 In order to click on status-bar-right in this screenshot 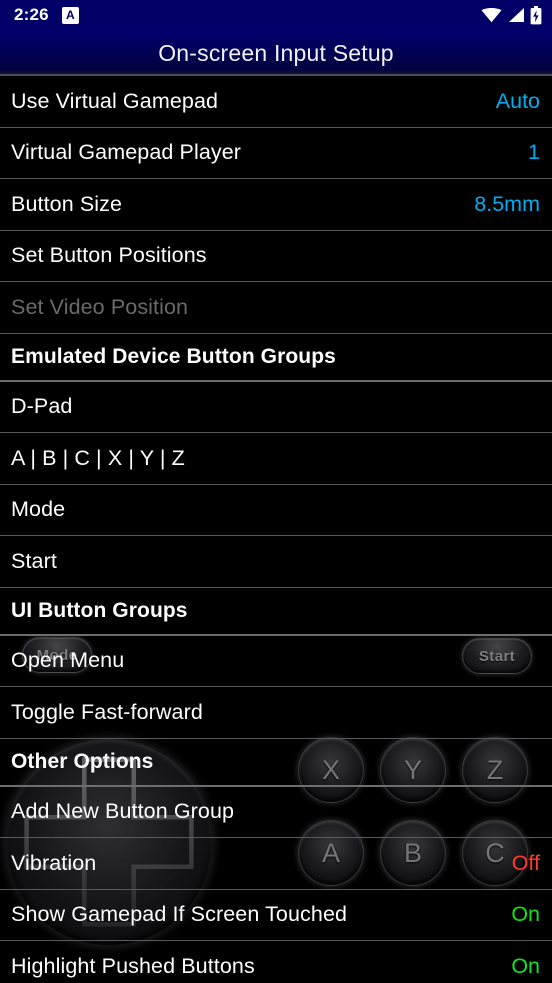, I will do `click(511, 15)`.